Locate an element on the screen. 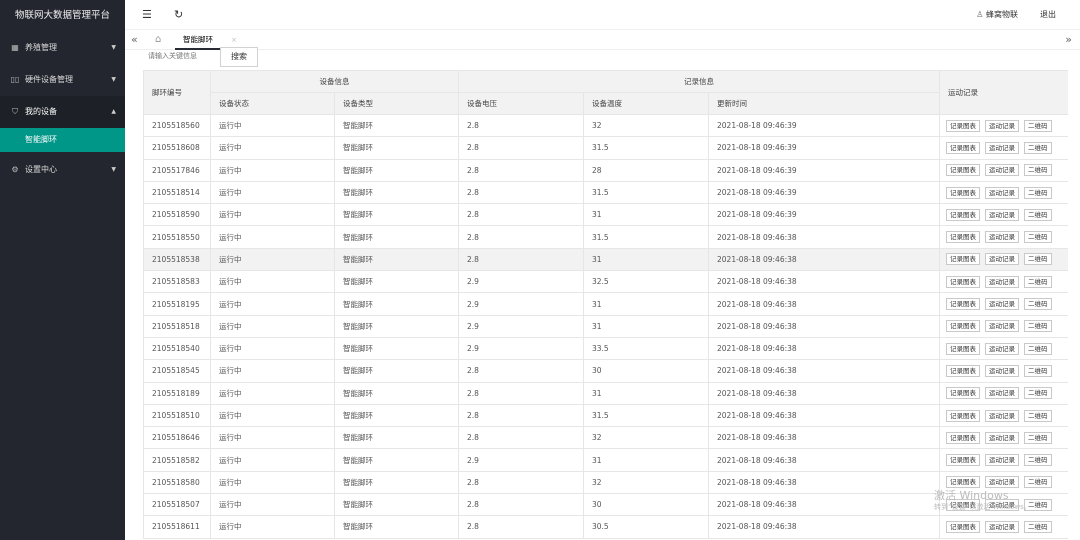 The image size is (1080, 540). sidebar-item-settings: ⚙ 设置中心 ▼ is located at coordinates (62, 170).